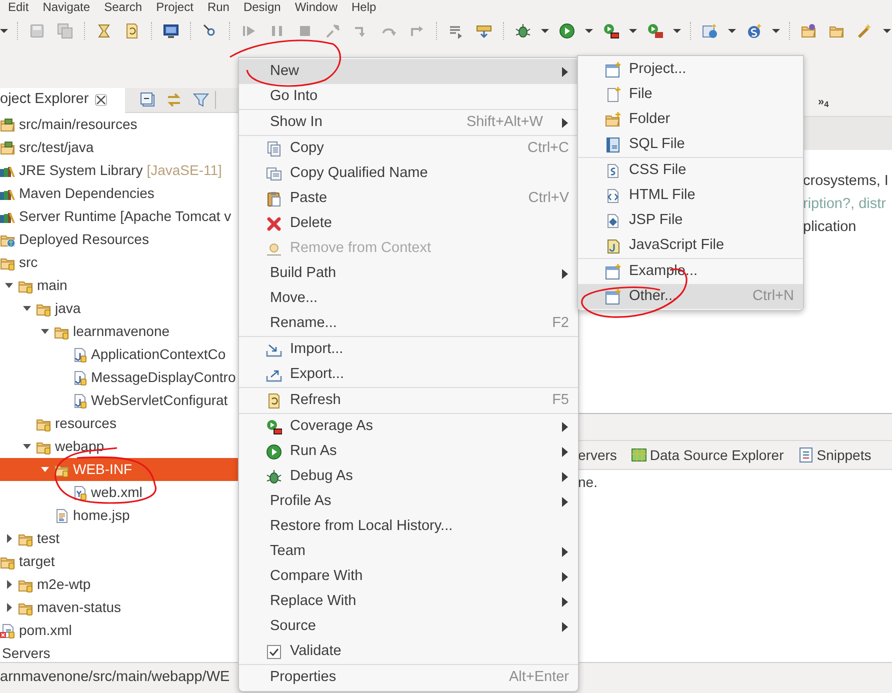 Image resolution: width=892 pixels, height=693 pixels. What do you see at coordinates (708, 455) in the screenshot?
I see `panel-tab: Data Source Explorer` at bounding box center [708, 455].